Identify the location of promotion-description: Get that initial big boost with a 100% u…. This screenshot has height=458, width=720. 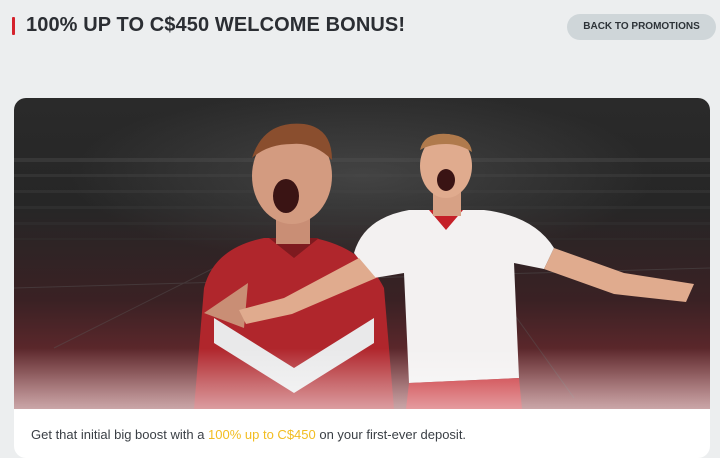
(248, 434).